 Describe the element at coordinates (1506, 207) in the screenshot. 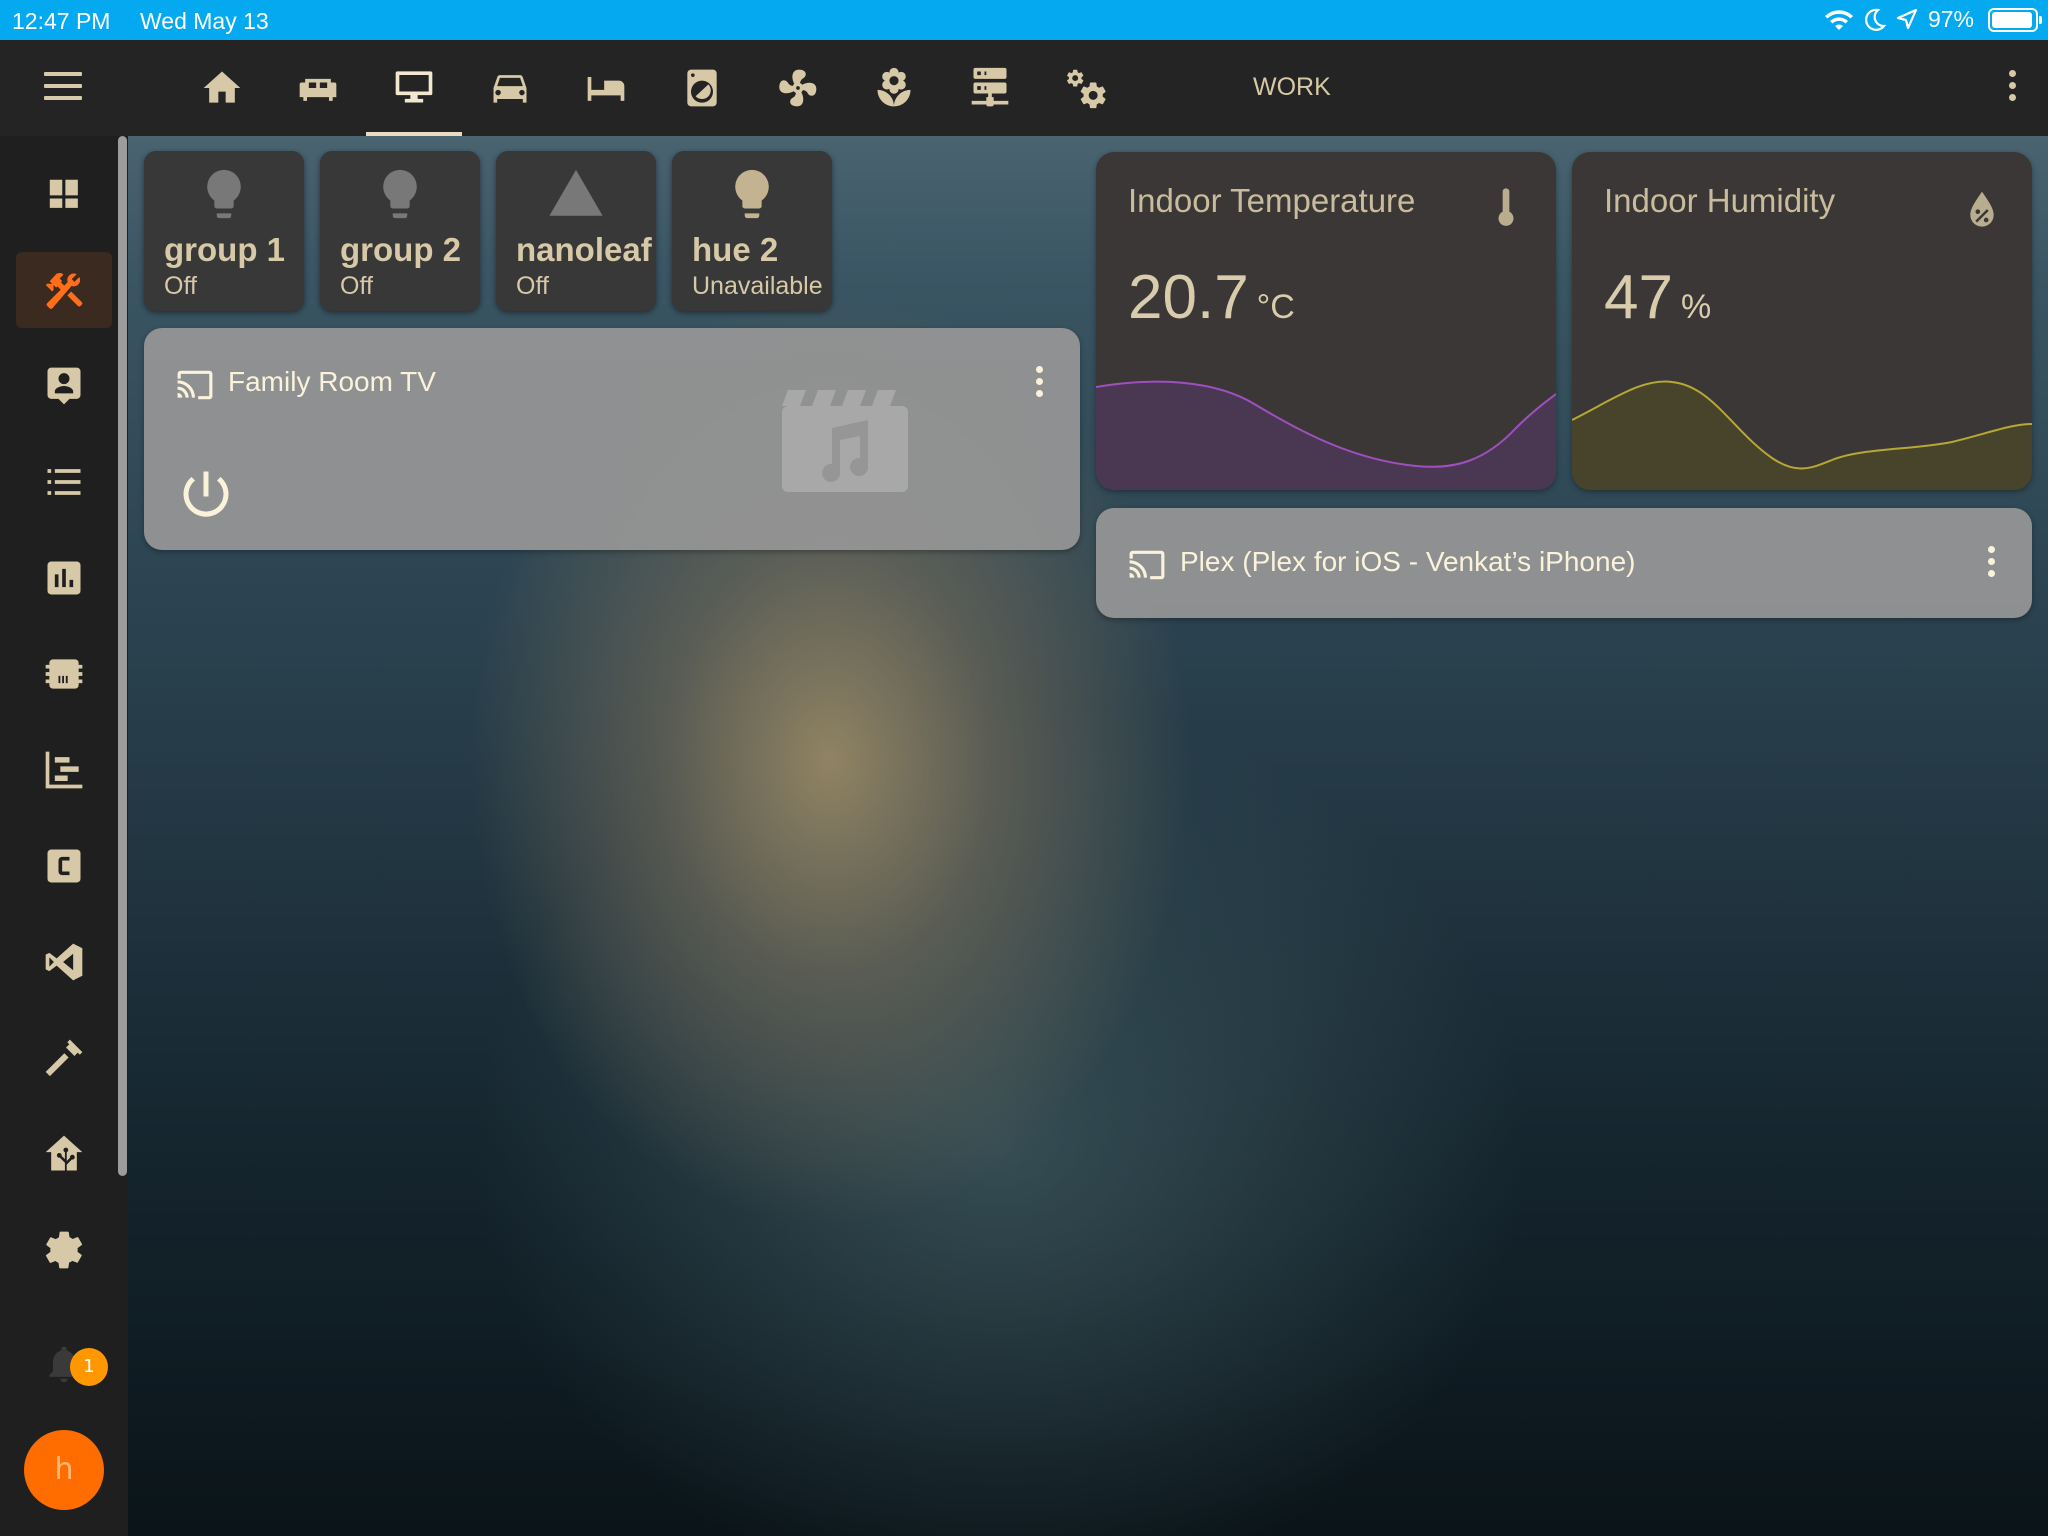

I see `thermometer-icon` at that location.